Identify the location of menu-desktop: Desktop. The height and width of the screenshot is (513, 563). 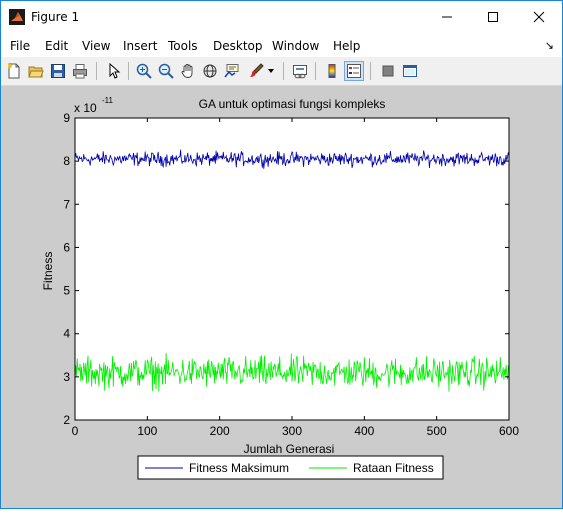
(238, 46).